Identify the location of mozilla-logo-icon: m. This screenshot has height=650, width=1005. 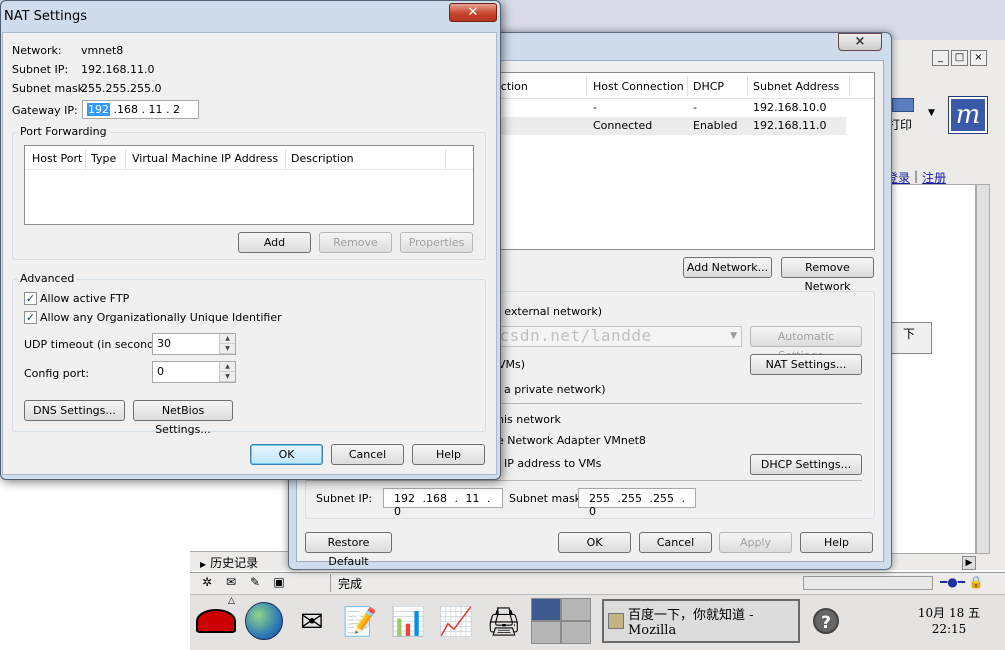
(968, 115).